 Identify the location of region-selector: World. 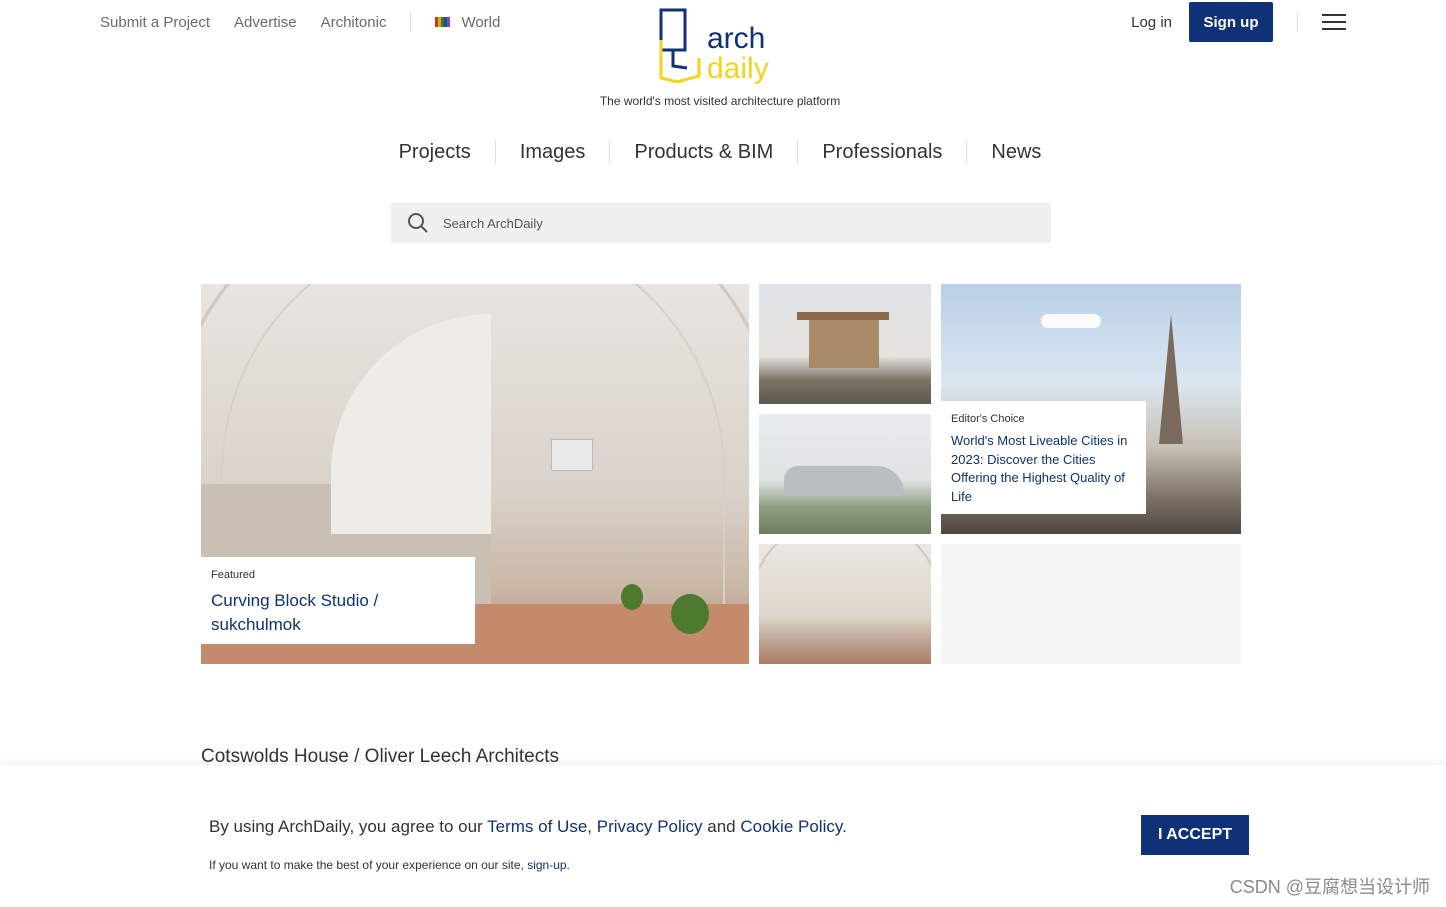
(467, 22).